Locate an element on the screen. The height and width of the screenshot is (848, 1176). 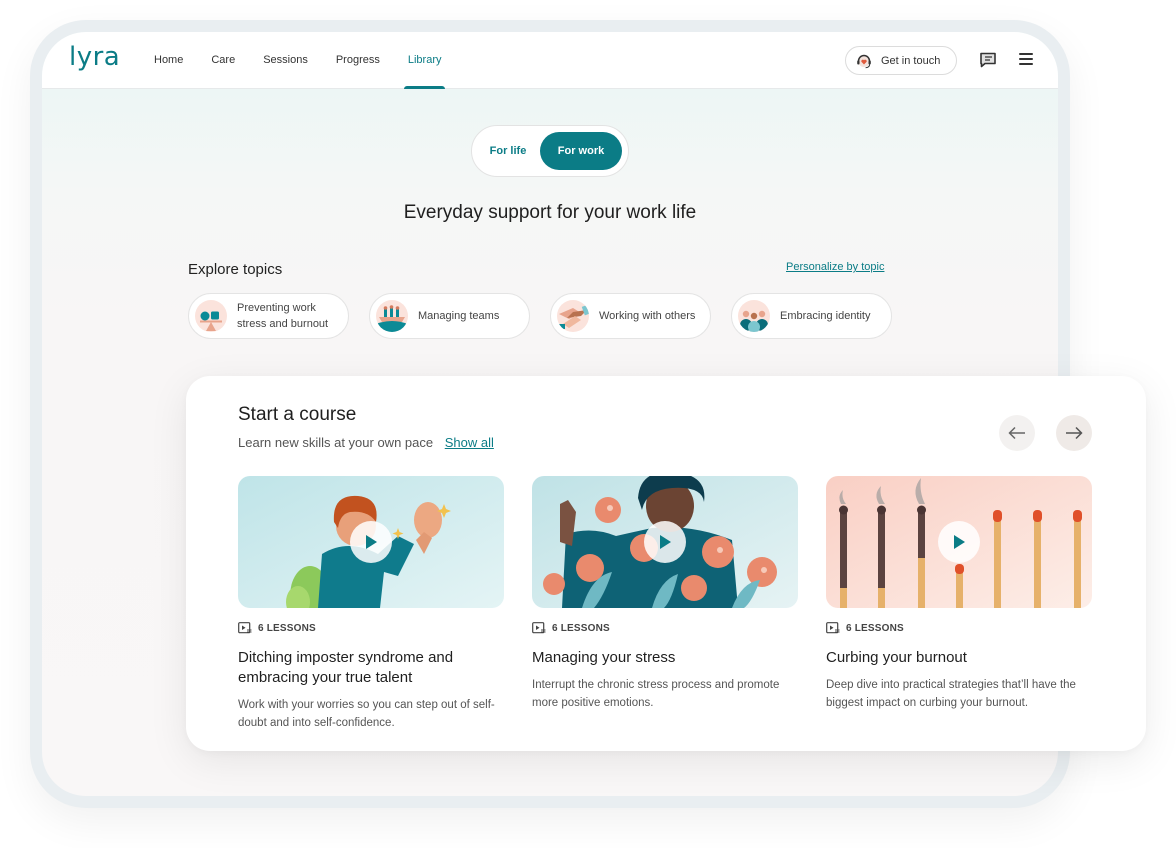
headset-heart-icon is located at coordinates (864, 61).